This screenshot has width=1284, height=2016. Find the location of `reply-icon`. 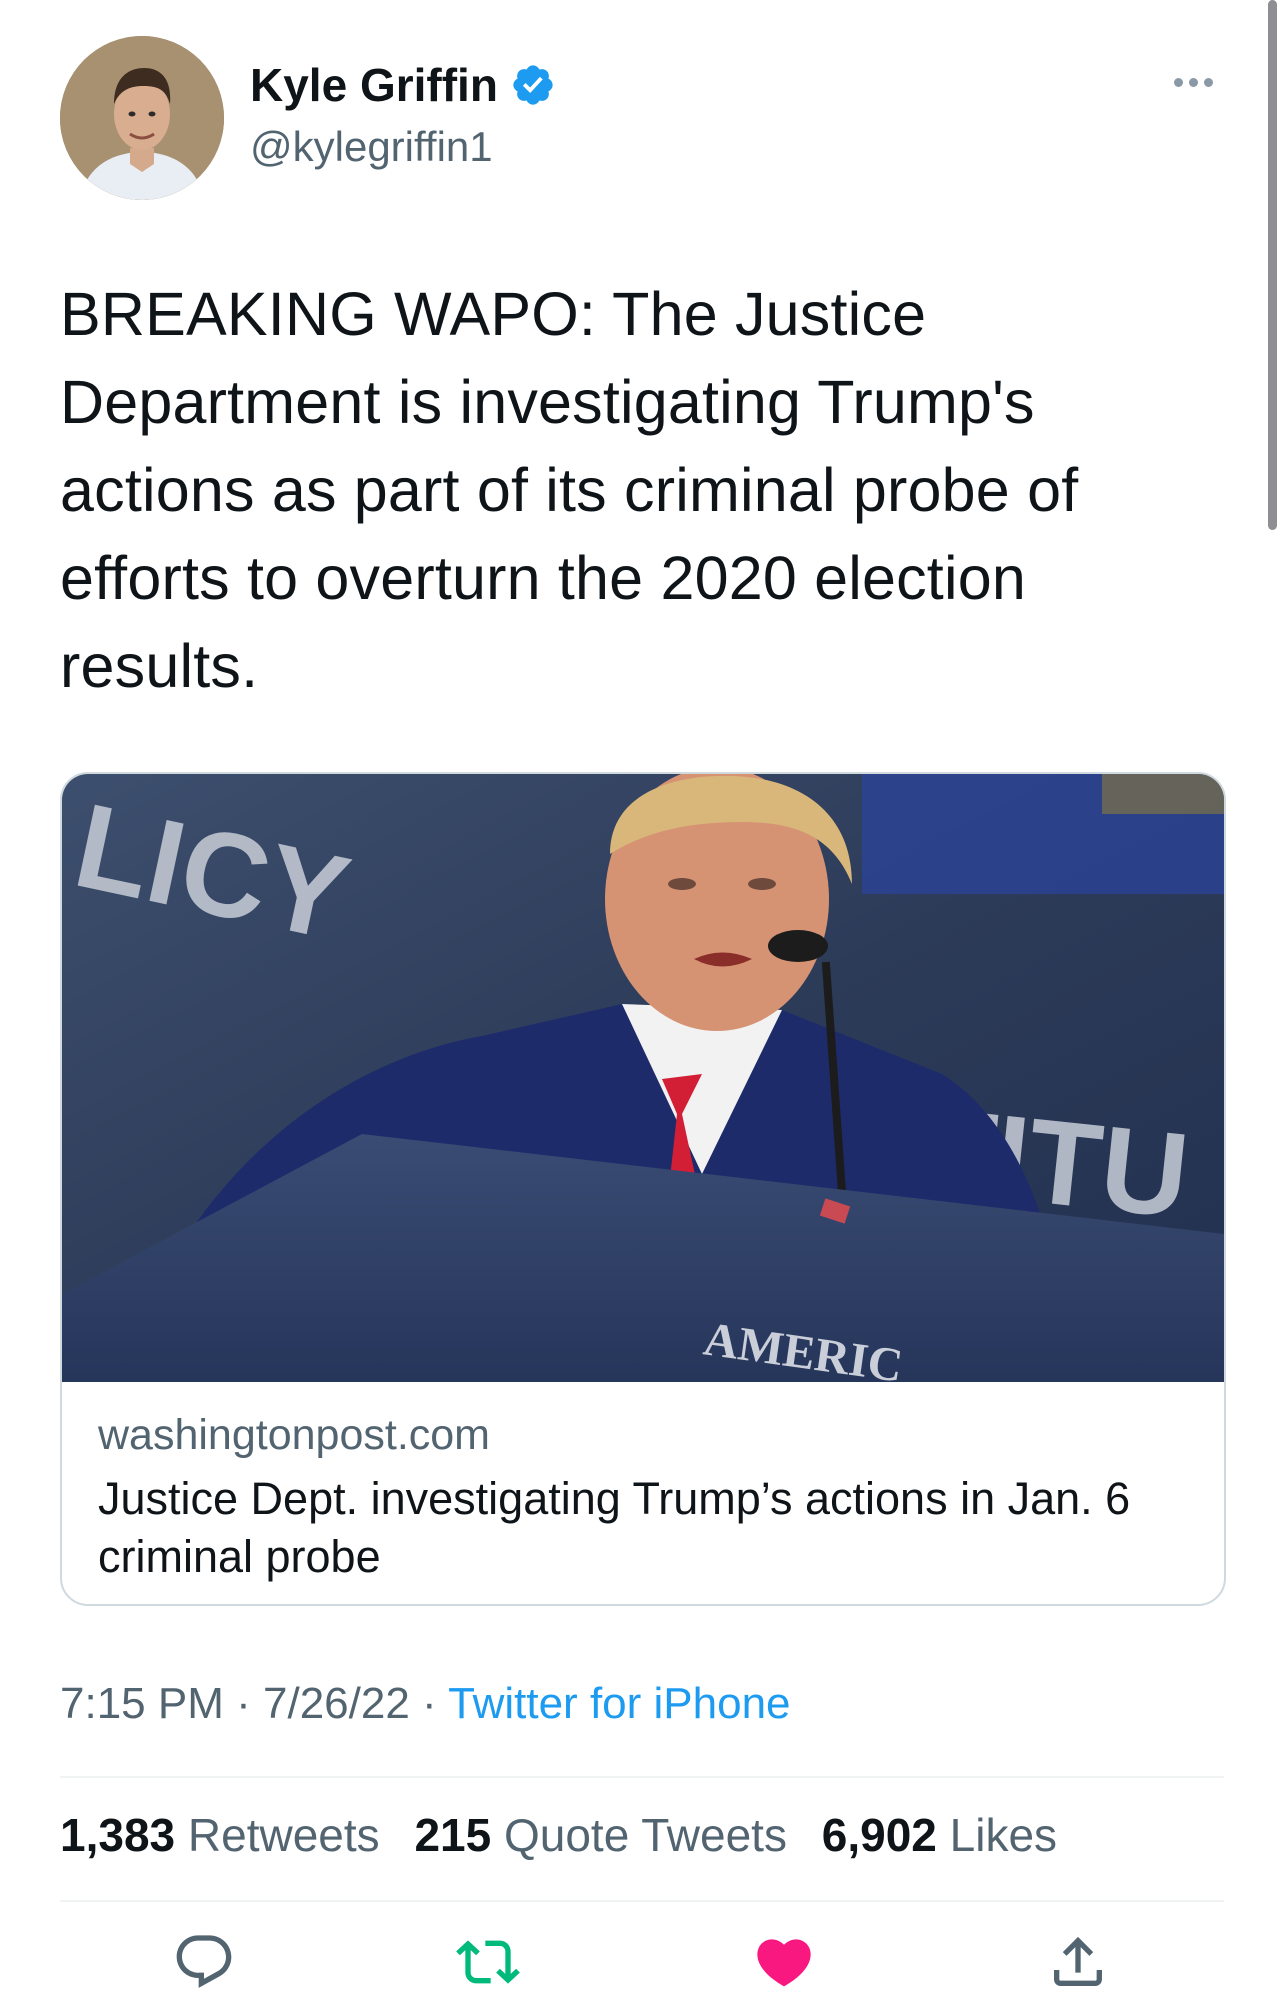

reply-icon is located at coordinates (204, 1961).